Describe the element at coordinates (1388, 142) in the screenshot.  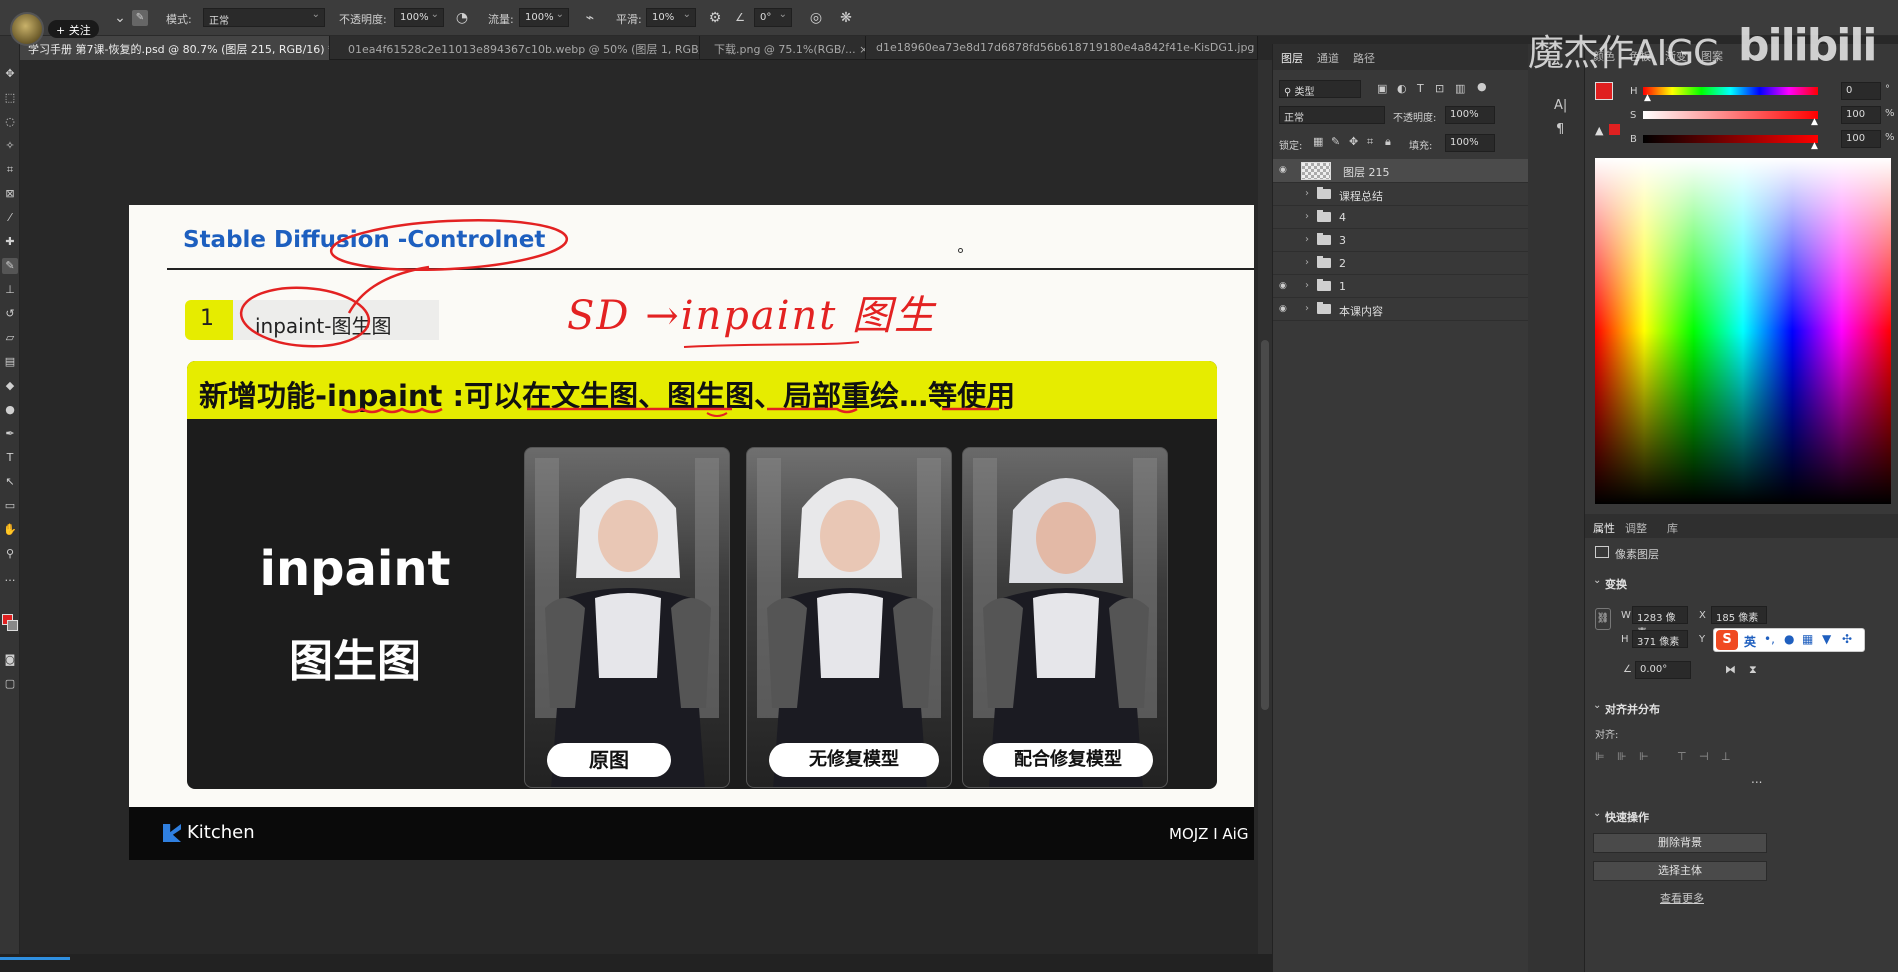
I see `lock-all-icon: 🔒︎` at that location.